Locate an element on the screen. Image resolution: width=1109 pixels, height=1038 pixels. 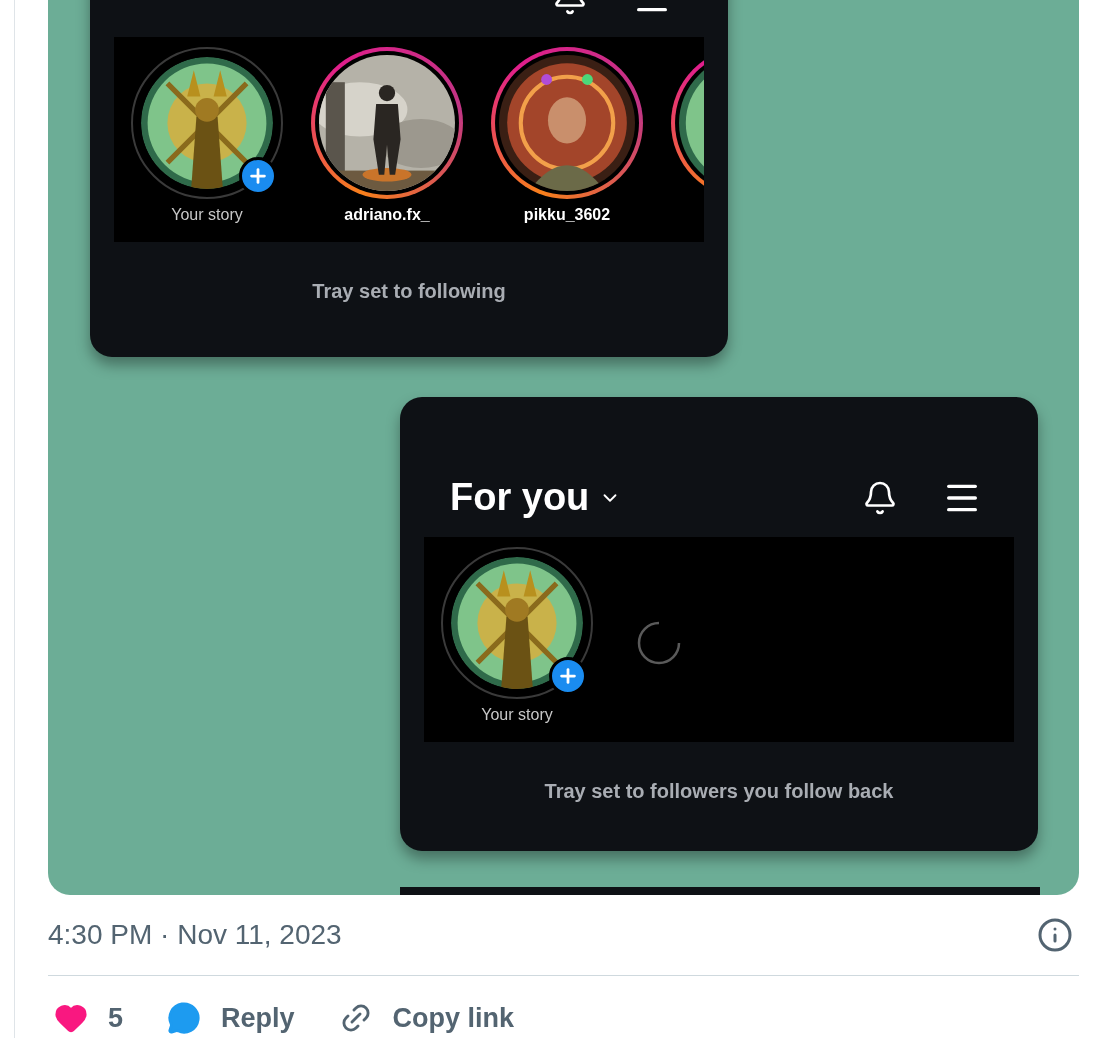
like-button: 5 is located at coordinates (89, 1018).